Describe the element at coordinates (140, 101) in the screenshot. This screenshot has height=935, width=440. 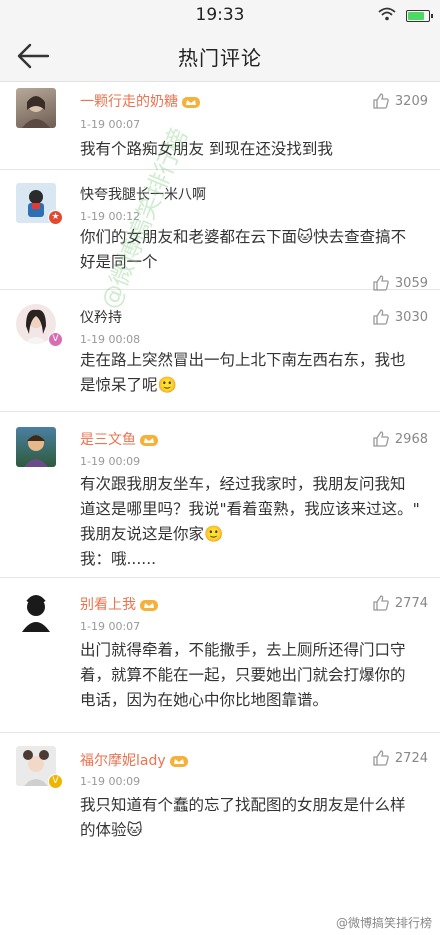
I see `comment-username: 一颗行走的奶糖` at that location.